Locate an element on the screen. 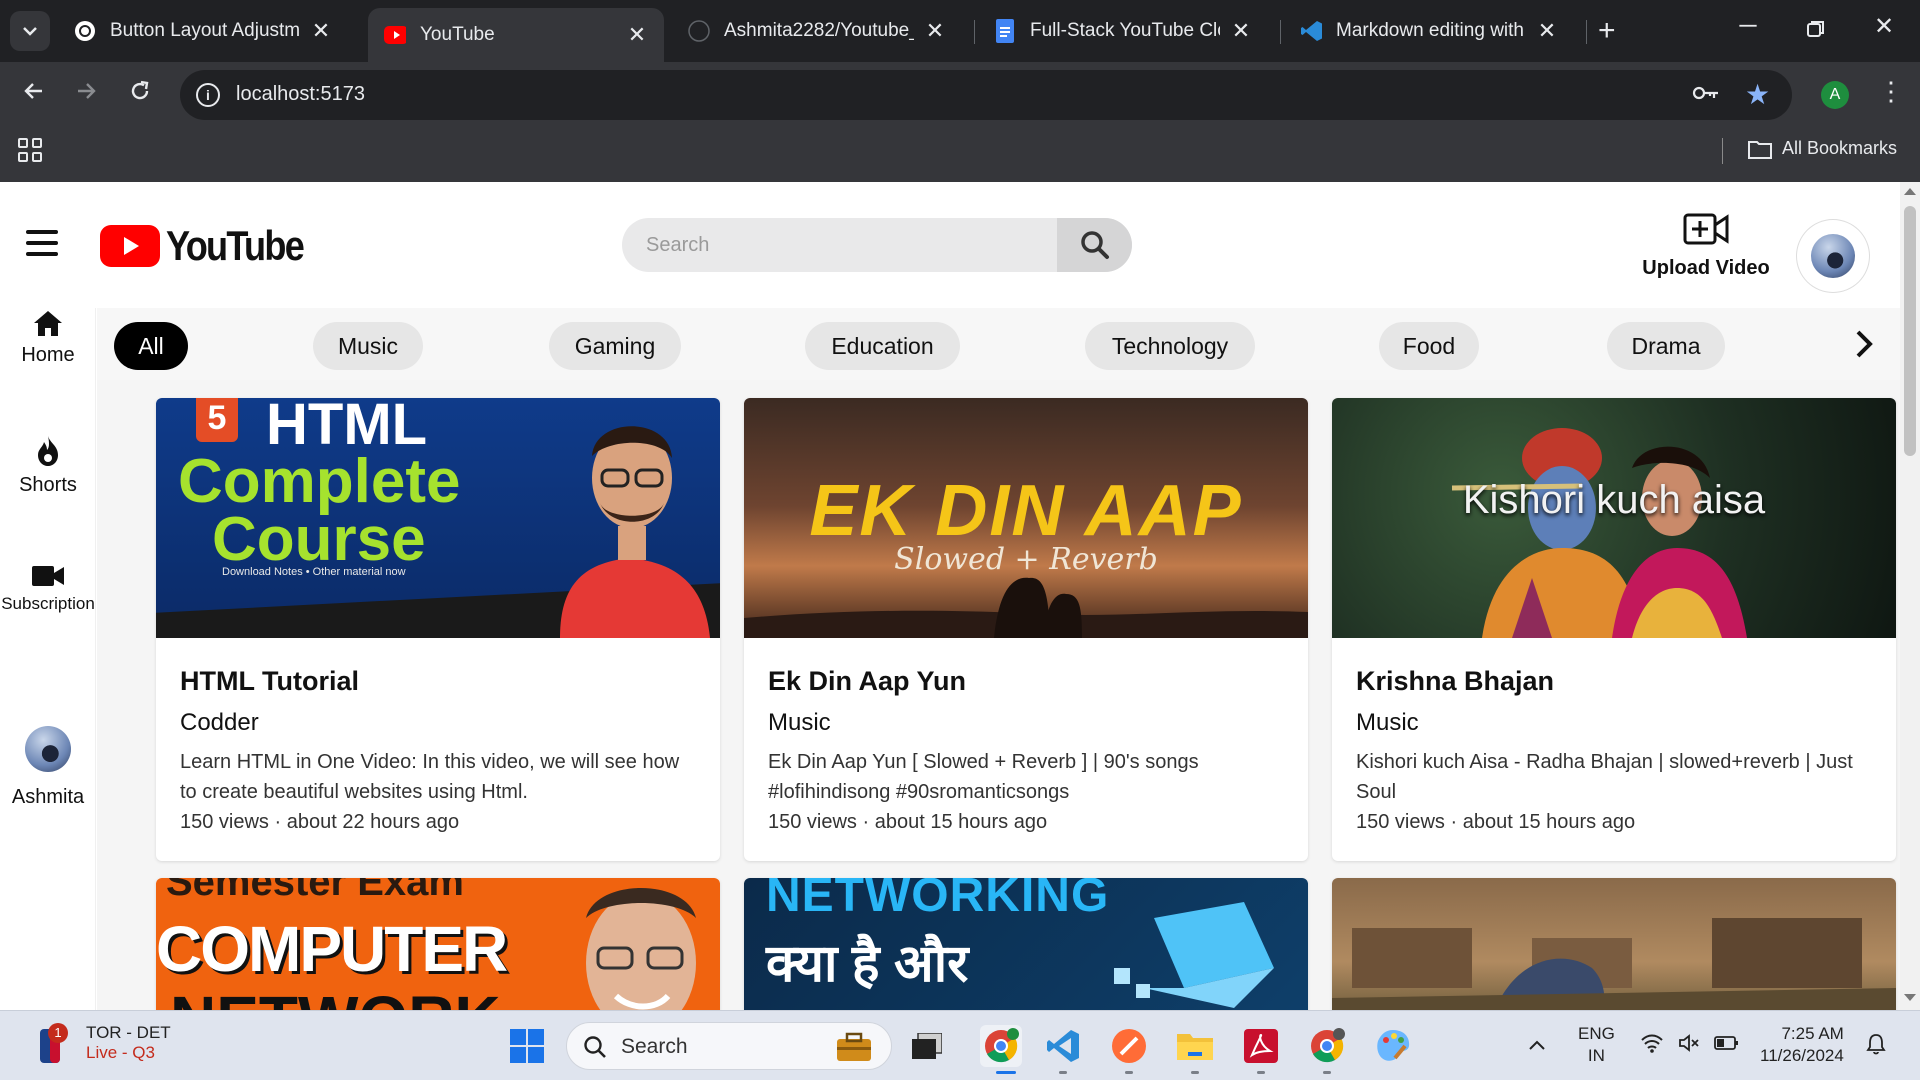  video-card is located at coordinates (1614, 944).